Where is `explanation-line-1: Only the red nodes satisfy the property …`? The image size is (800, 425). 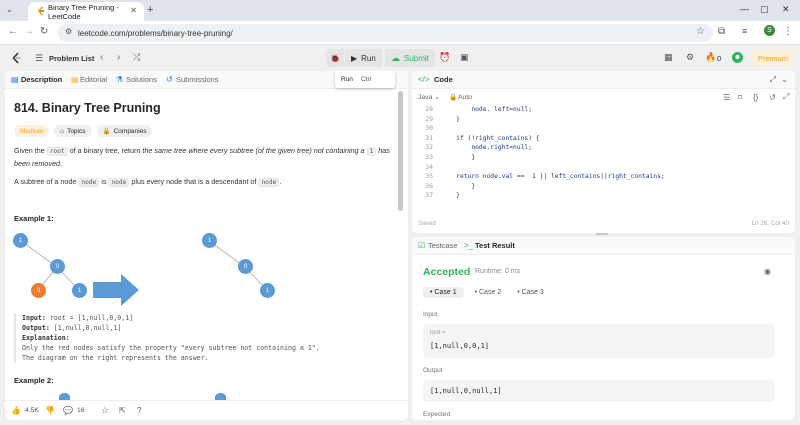 explanation-line-1: Only the red nodes satisfy the property … is located at coordinates (171, 348).